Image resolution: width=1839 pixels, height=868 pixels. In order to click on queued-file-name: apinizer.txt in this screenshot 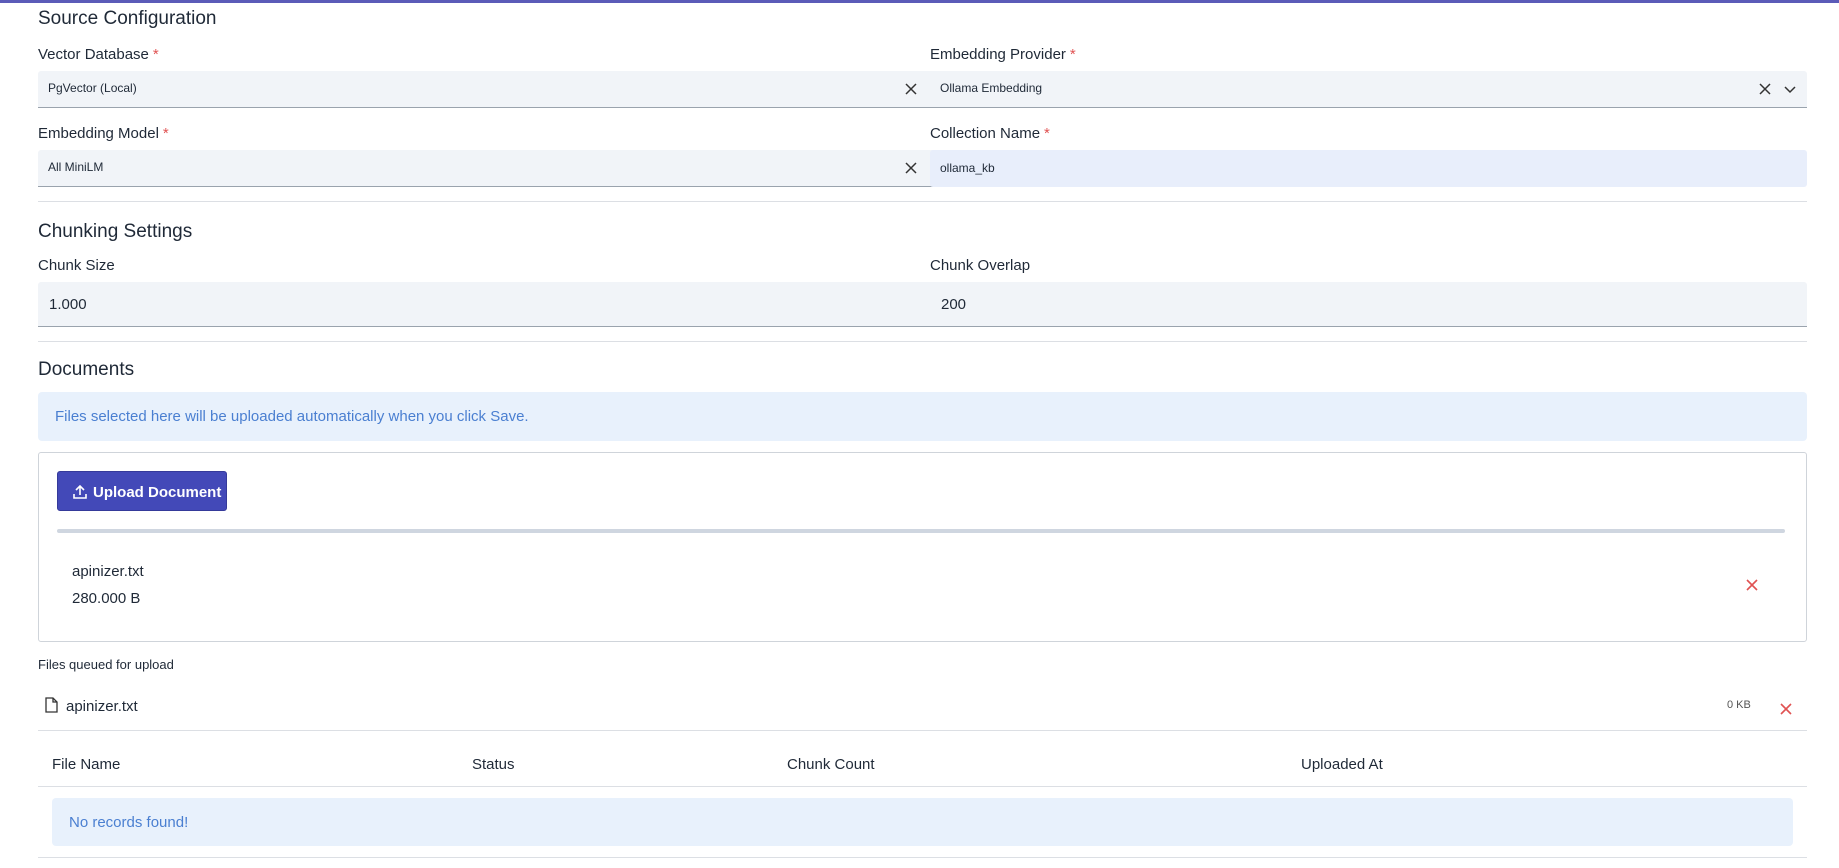, I will do `click(102, 706)`.